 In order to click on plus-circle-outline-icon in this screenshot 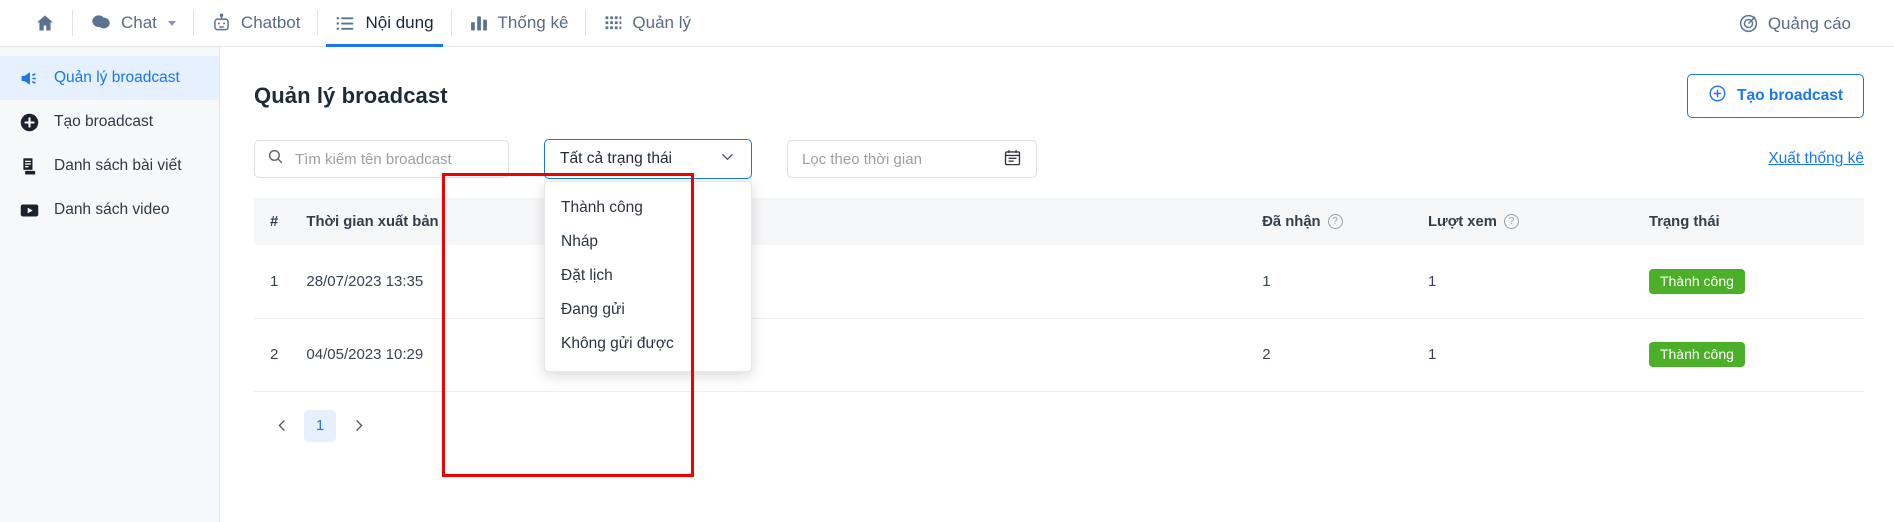, I will do `click(1717, 96)`.